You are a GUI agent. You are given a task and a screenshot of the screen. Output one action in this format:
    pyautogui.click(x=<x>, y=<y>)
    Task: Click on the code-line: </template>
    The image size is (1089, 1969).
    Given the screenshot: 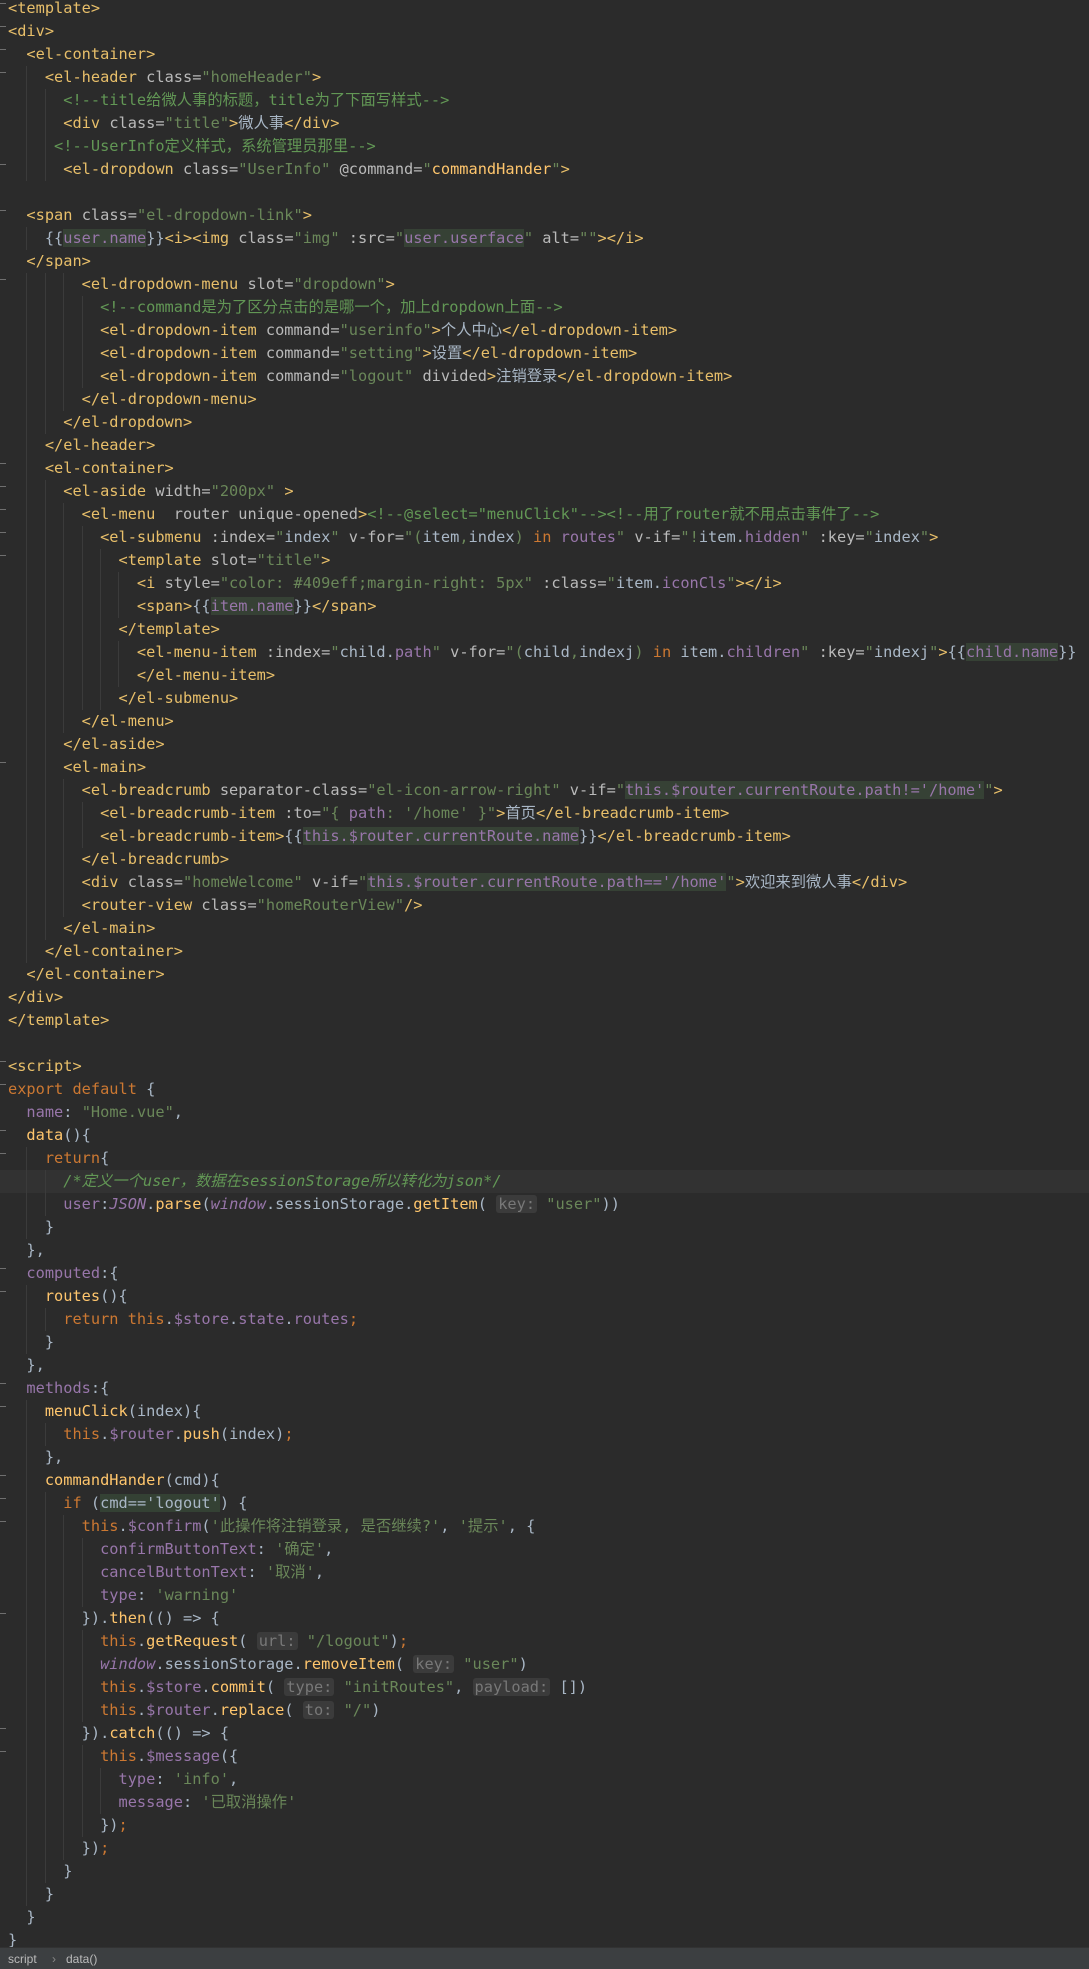 What is the action you would take?
    pyautogui.click(x=544, y=629)
    